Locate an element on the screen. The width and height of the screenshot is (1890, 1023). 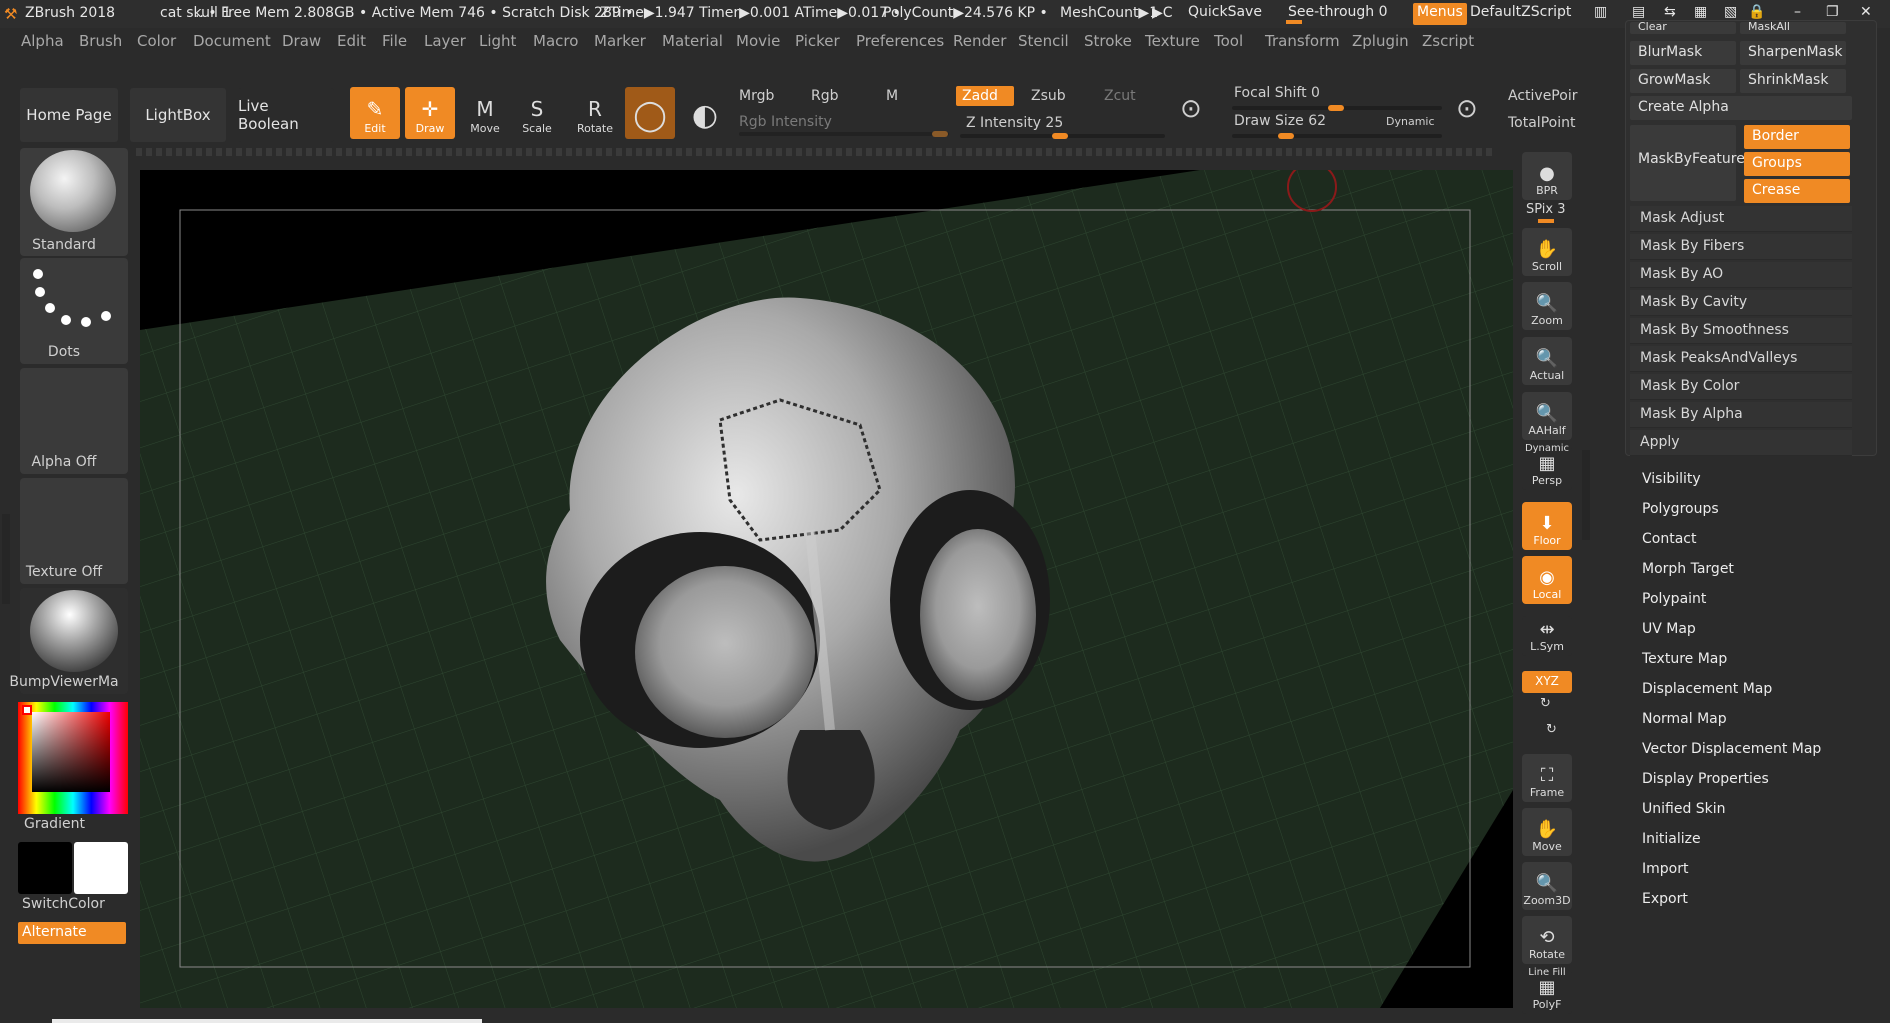
focal-shift-knob is located at coordinates (1336, 108).